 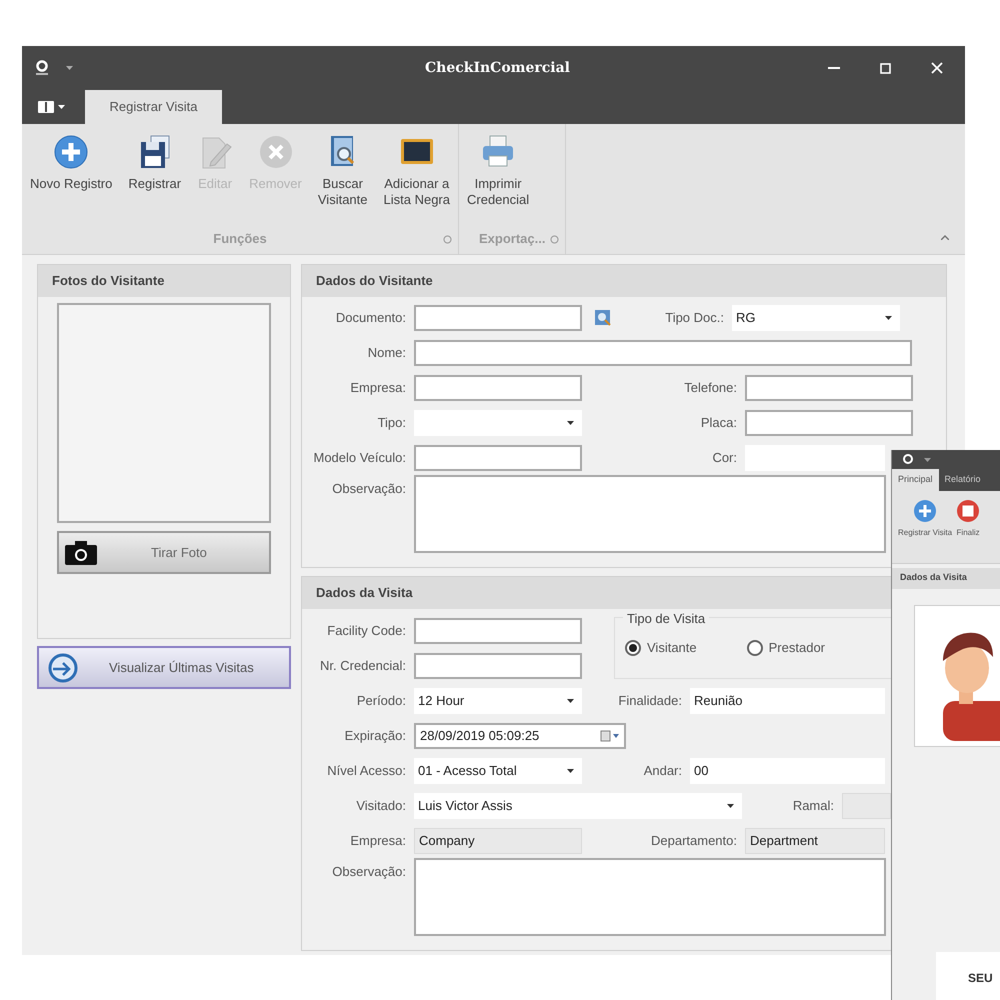 I want to click on field-label: Nr. Credencial:, so click(x=362, y=665).